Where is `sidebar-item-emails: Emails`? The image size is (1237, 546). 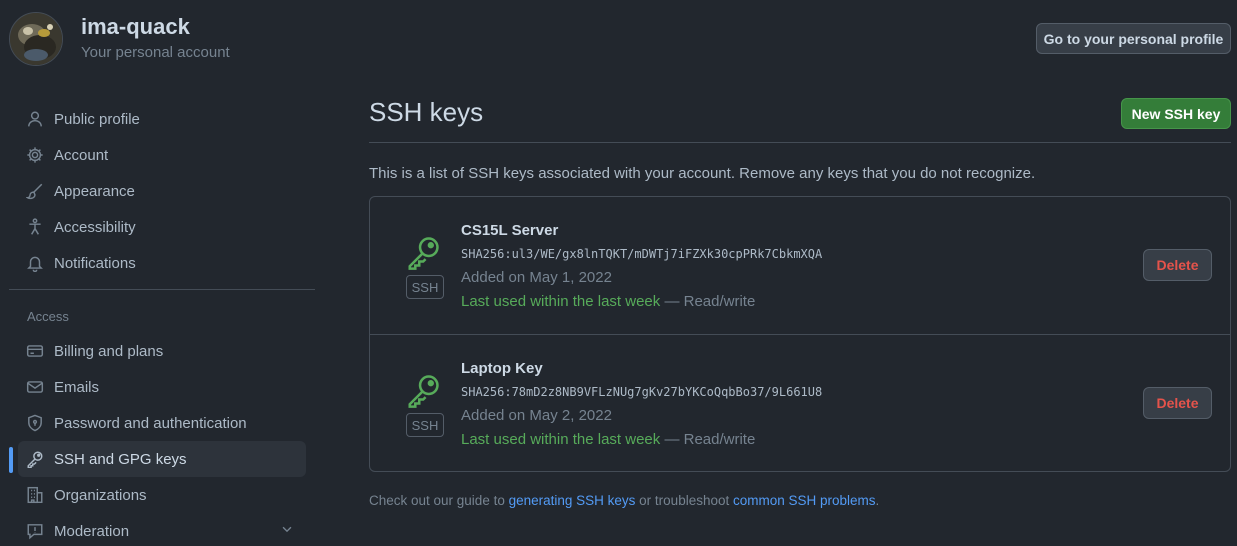 sidebar-item-emails: Emails is located at coordinates (162, 387).